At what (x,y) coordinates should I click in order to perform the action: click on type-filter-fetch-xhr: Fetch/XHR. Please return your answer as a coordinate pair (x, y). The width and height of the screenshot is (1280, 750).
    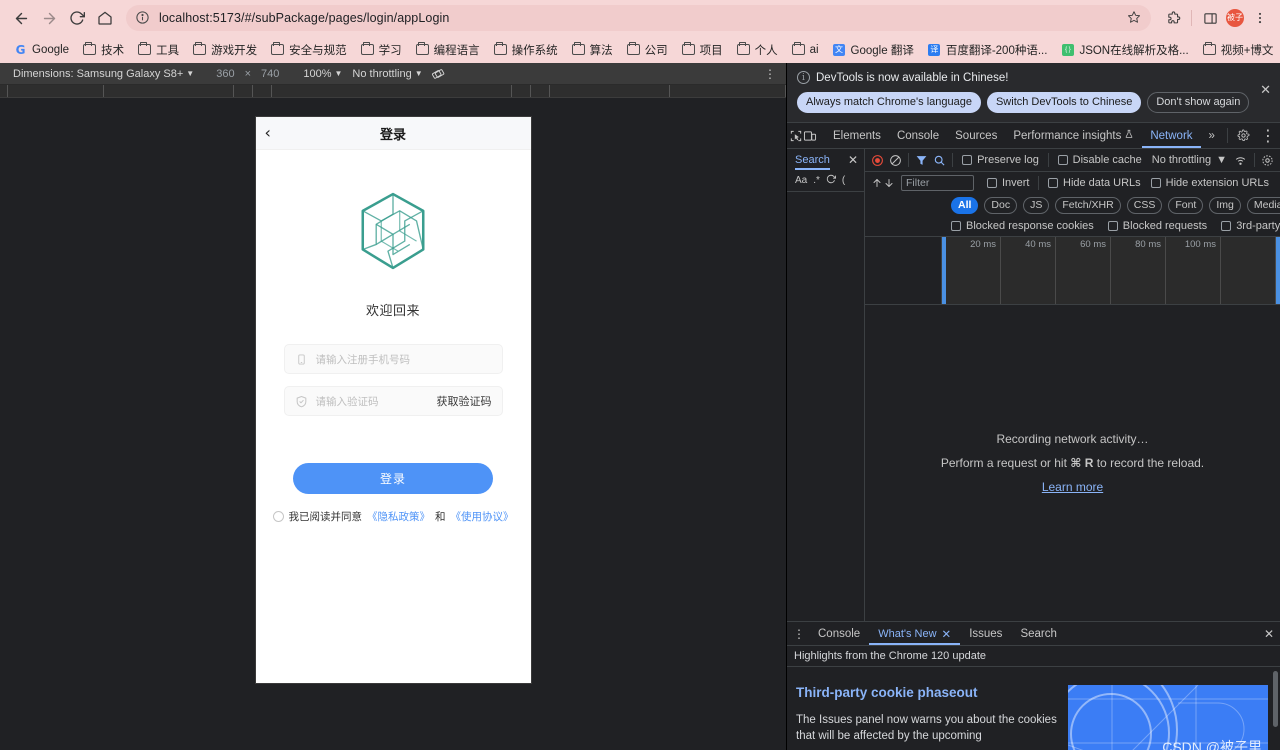
    Looking at the image, I should click on (1088, 205).